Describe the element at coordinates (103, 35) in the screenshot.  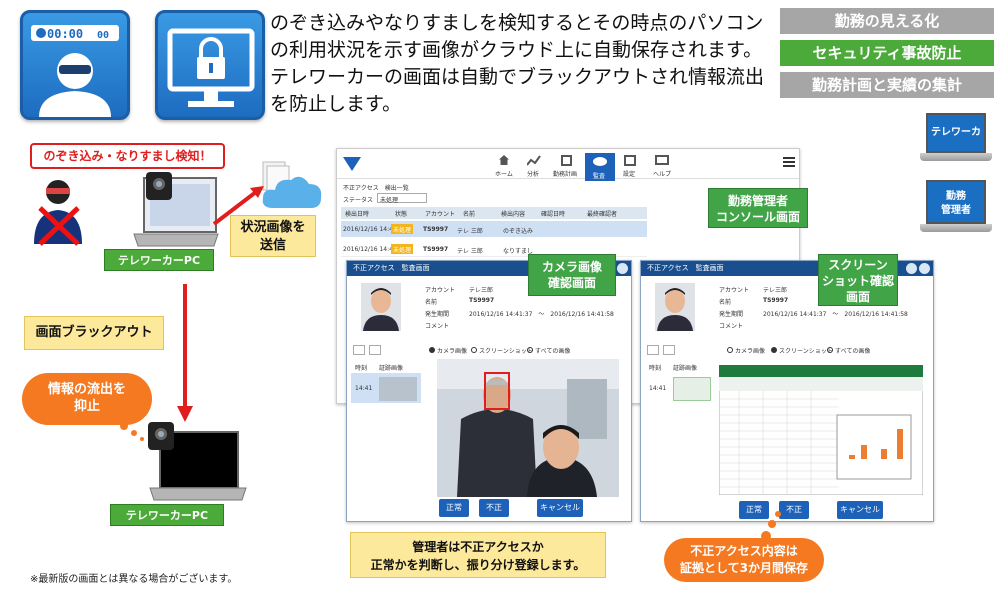
I see `timer-seconds: 00` at that location.